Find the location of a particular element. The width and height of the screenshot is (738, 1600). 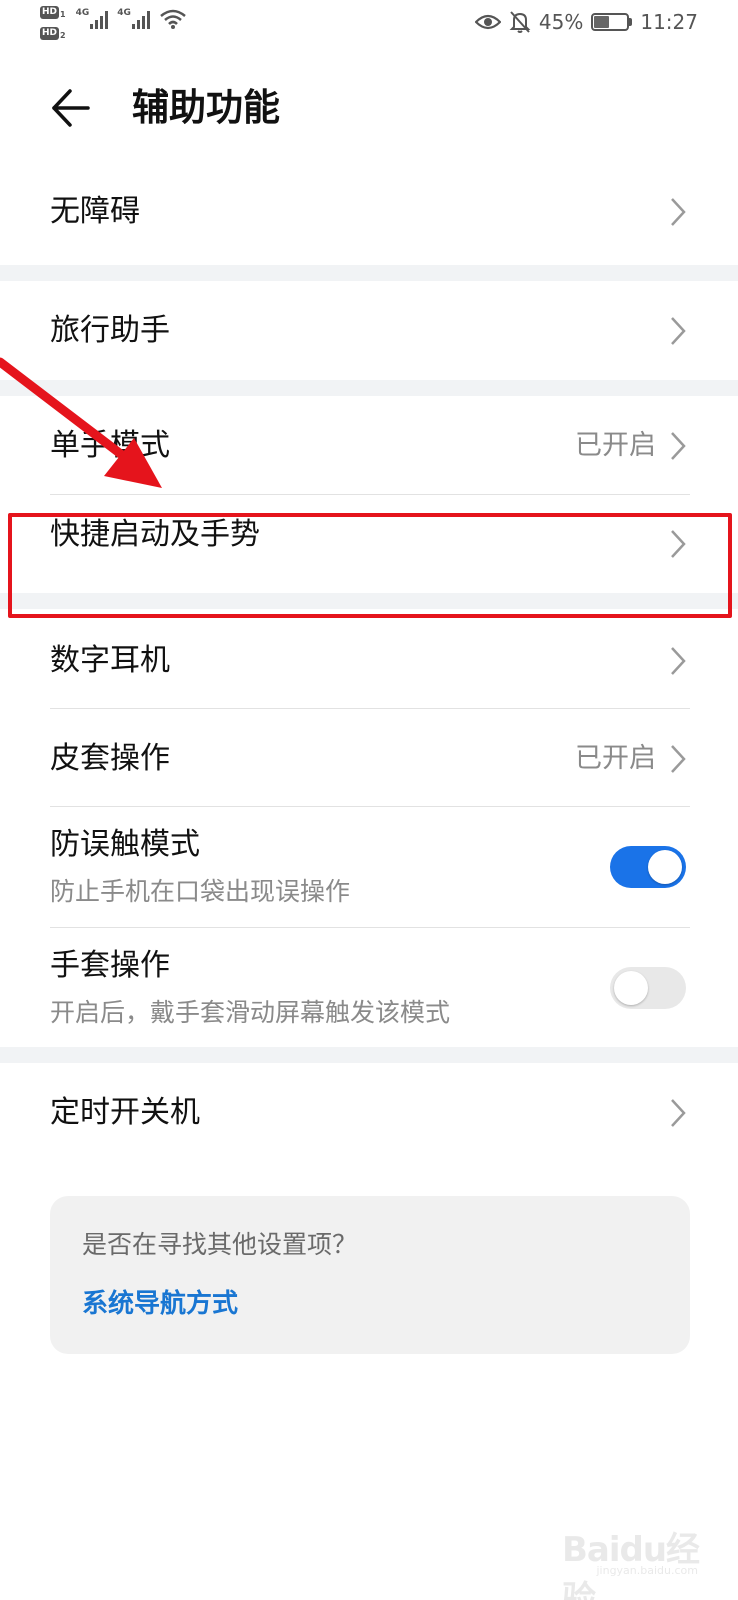

list-item-glove-mode: 手套操作 开启后，戴手套滑动屏幕触发该模式 is located at coordinates (369, 987).